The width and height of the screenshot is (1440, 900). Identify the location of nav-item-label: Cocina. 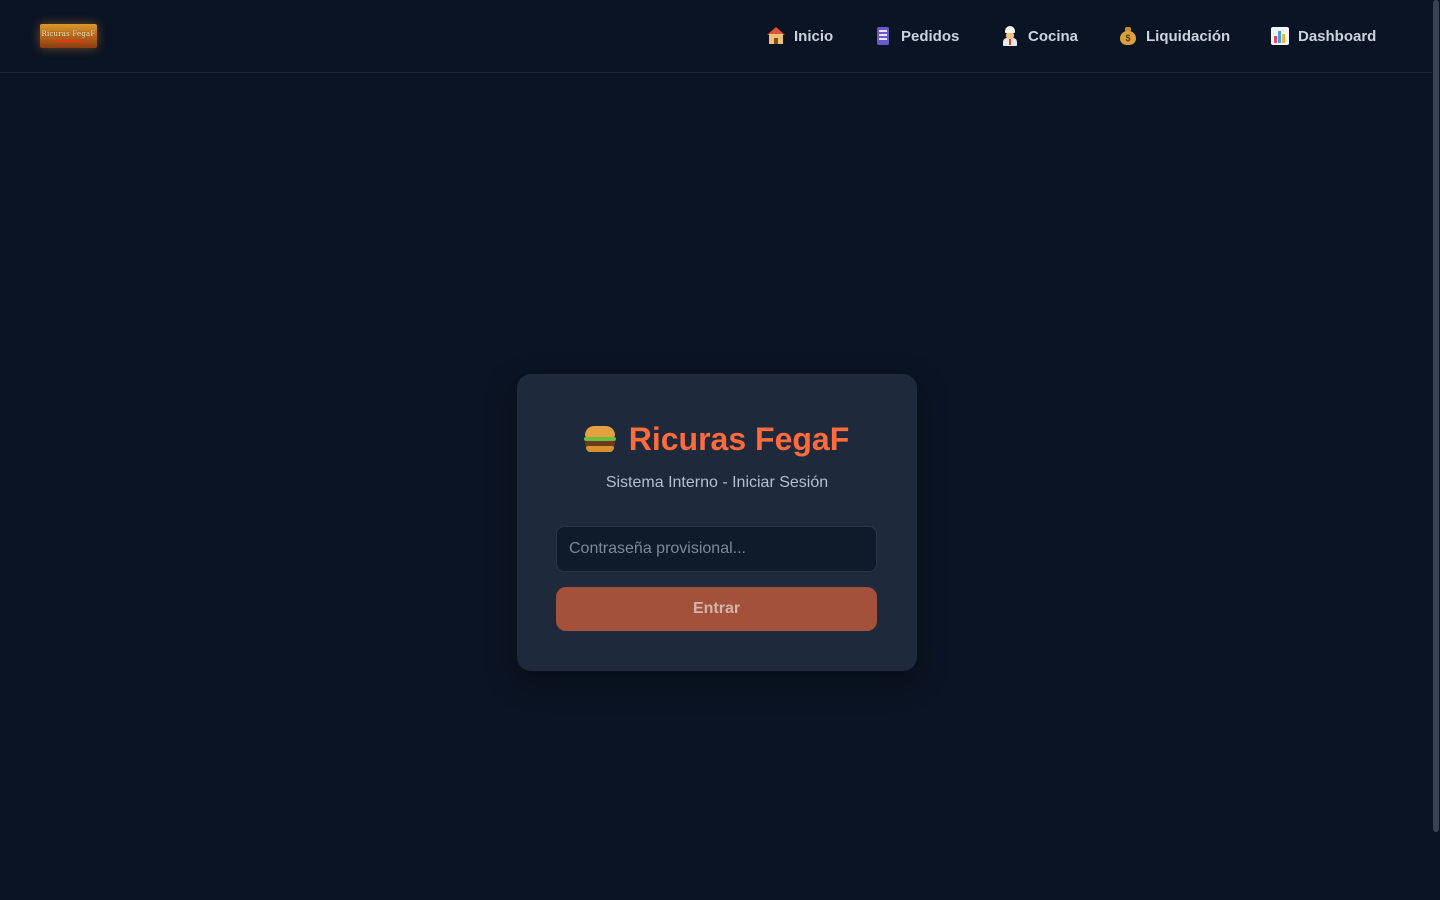
(1053, 36).